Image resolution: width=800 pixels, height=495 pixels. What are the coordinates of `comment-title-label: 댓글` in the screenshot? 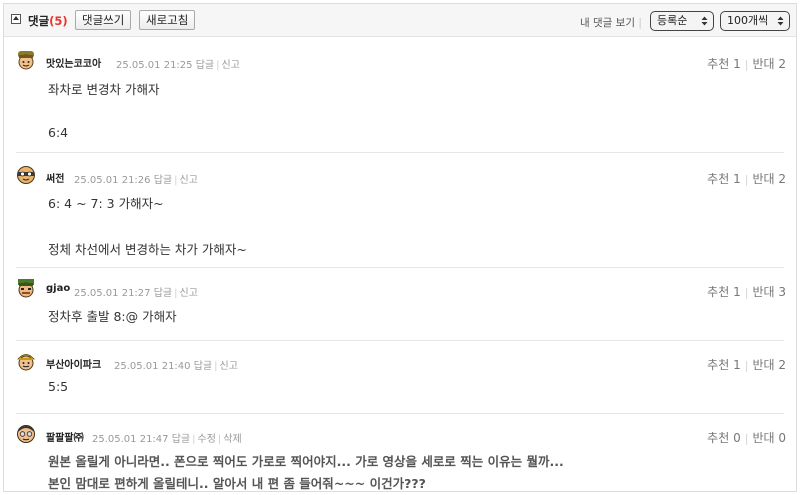 It's located at (39, 21).